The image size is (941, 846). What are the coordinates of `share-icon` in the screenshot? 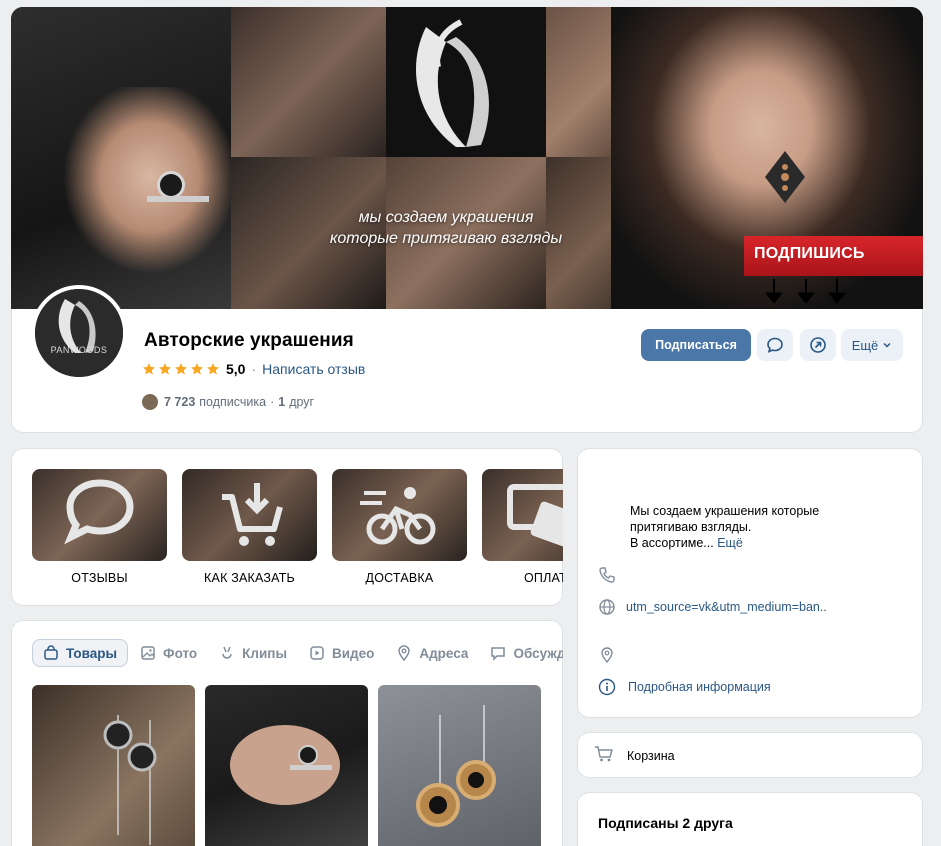 It's located at (818, 345).